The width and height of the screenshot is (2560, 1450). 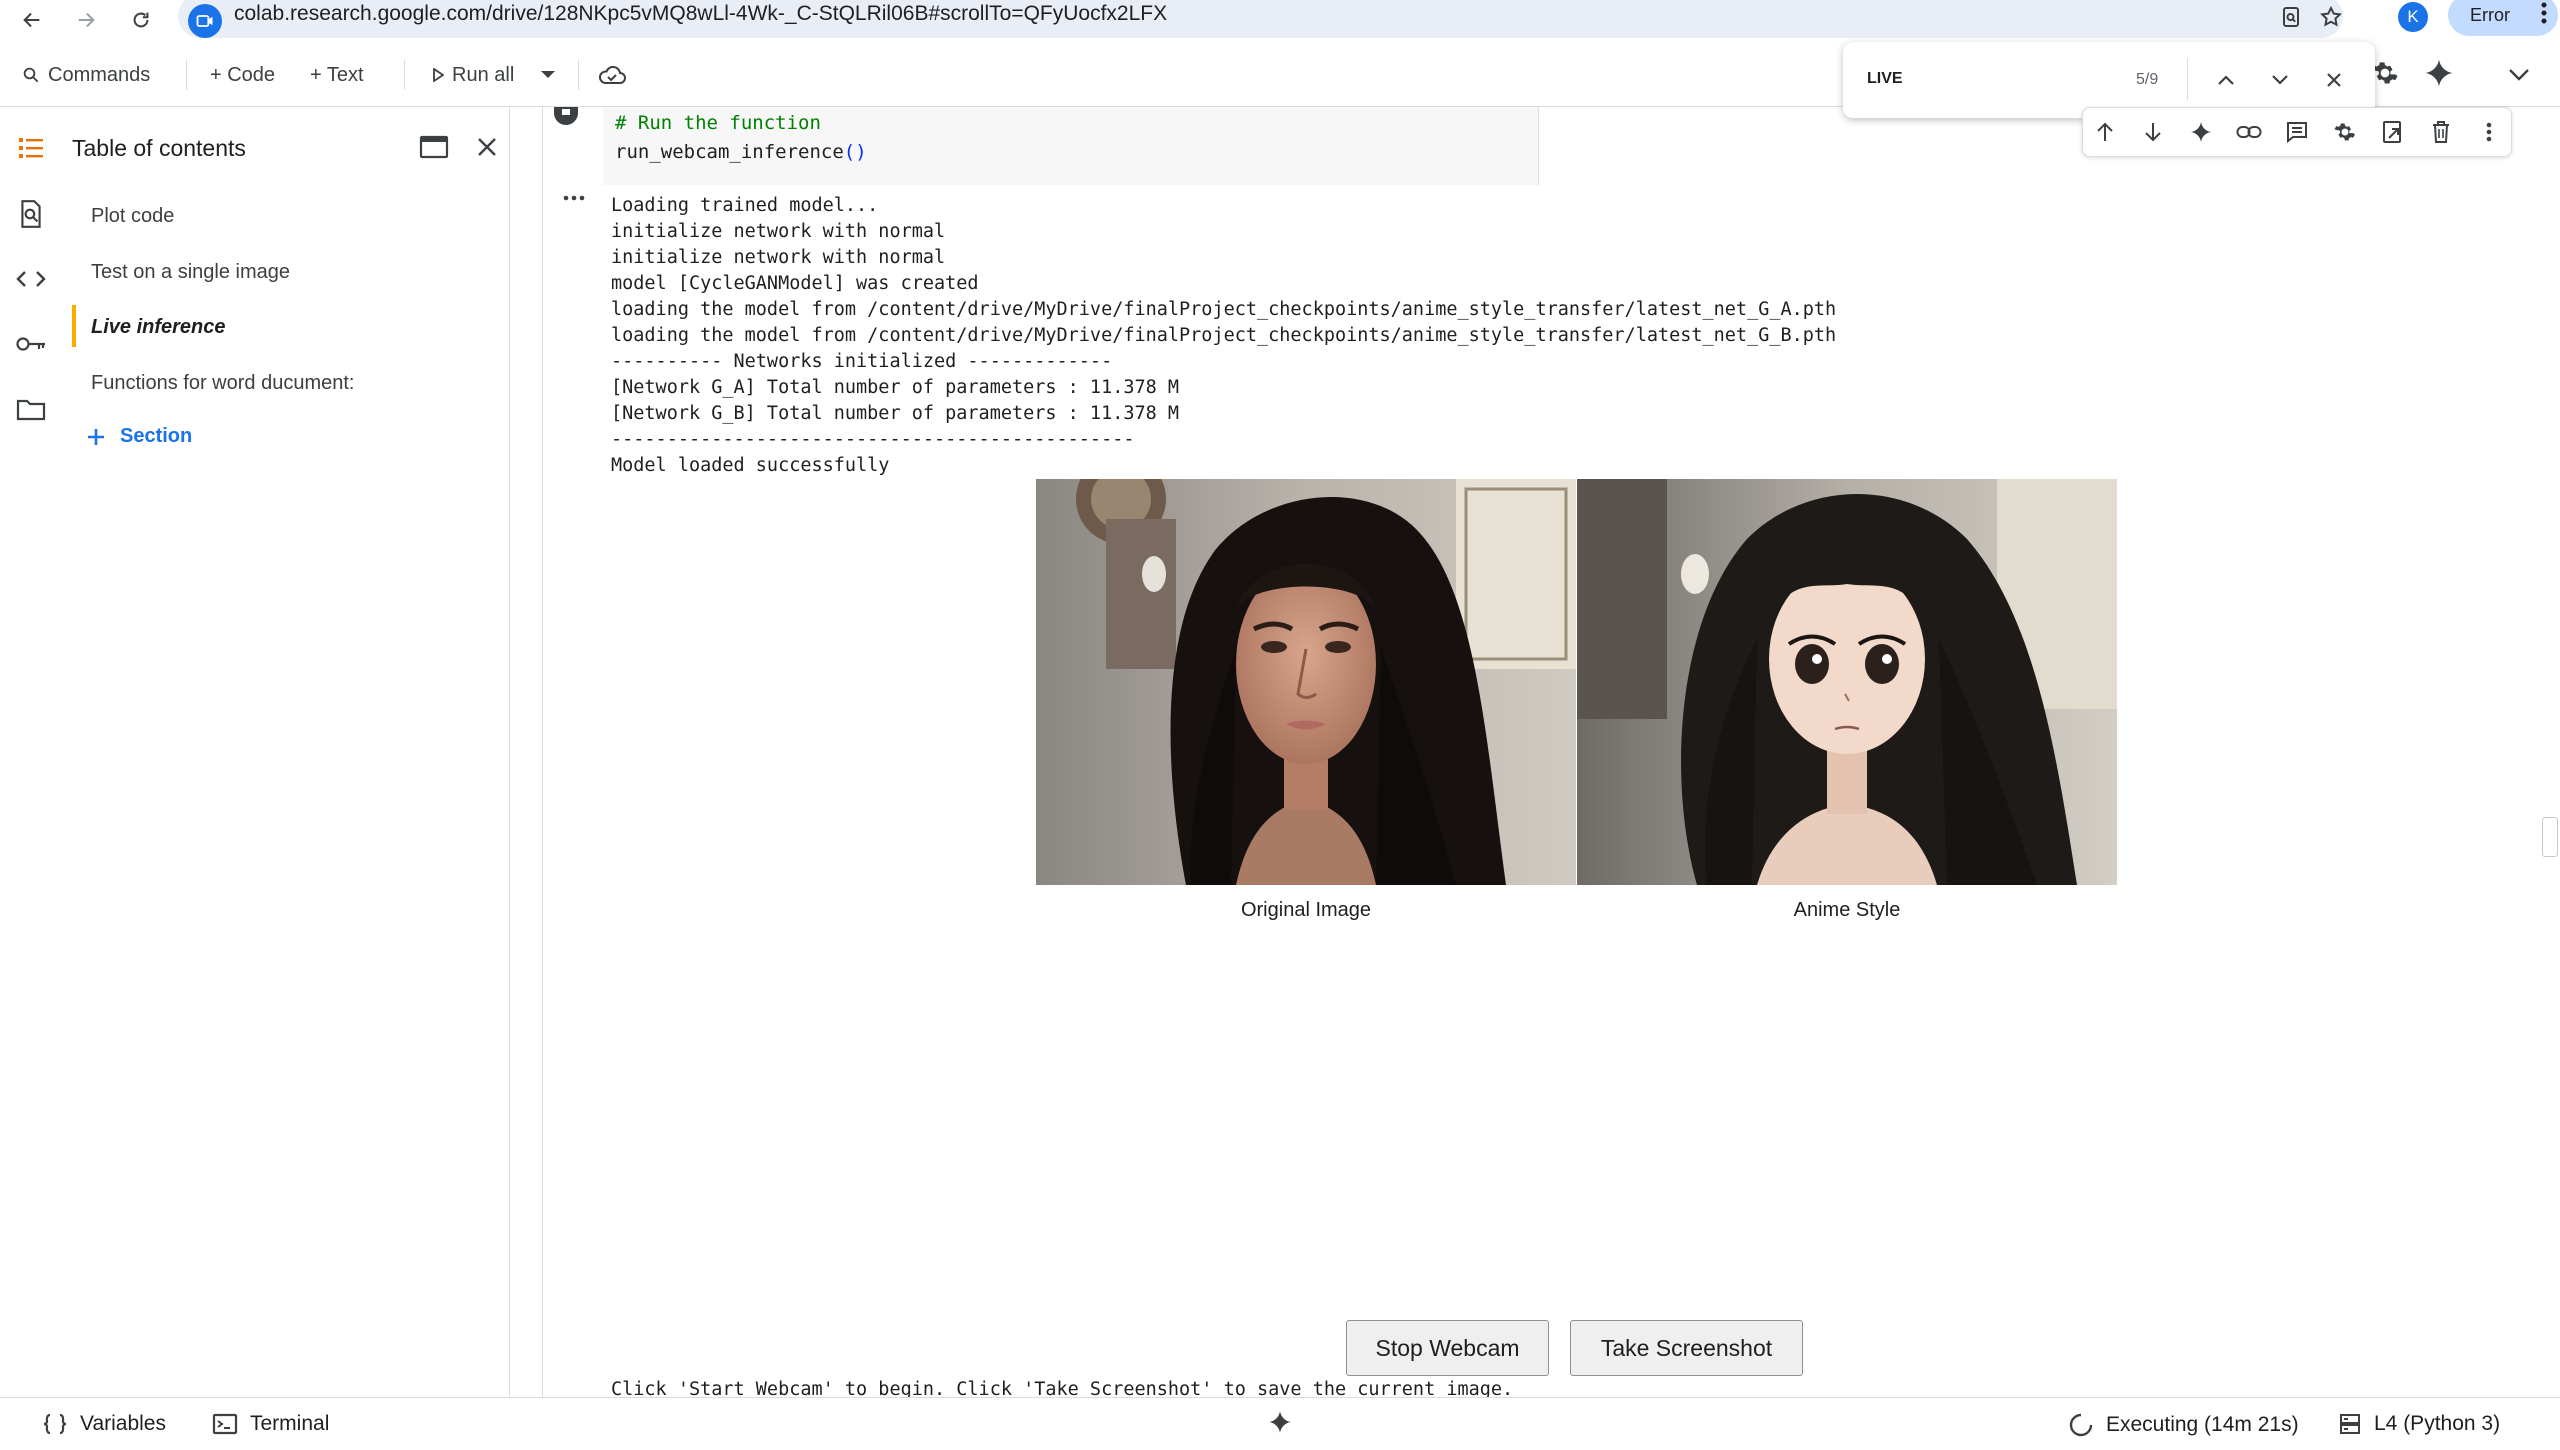 What do you see at coordinates (2413, 17) in the screenshot?
I see `profile-avatar: K` at bounding box center [2413, 17].